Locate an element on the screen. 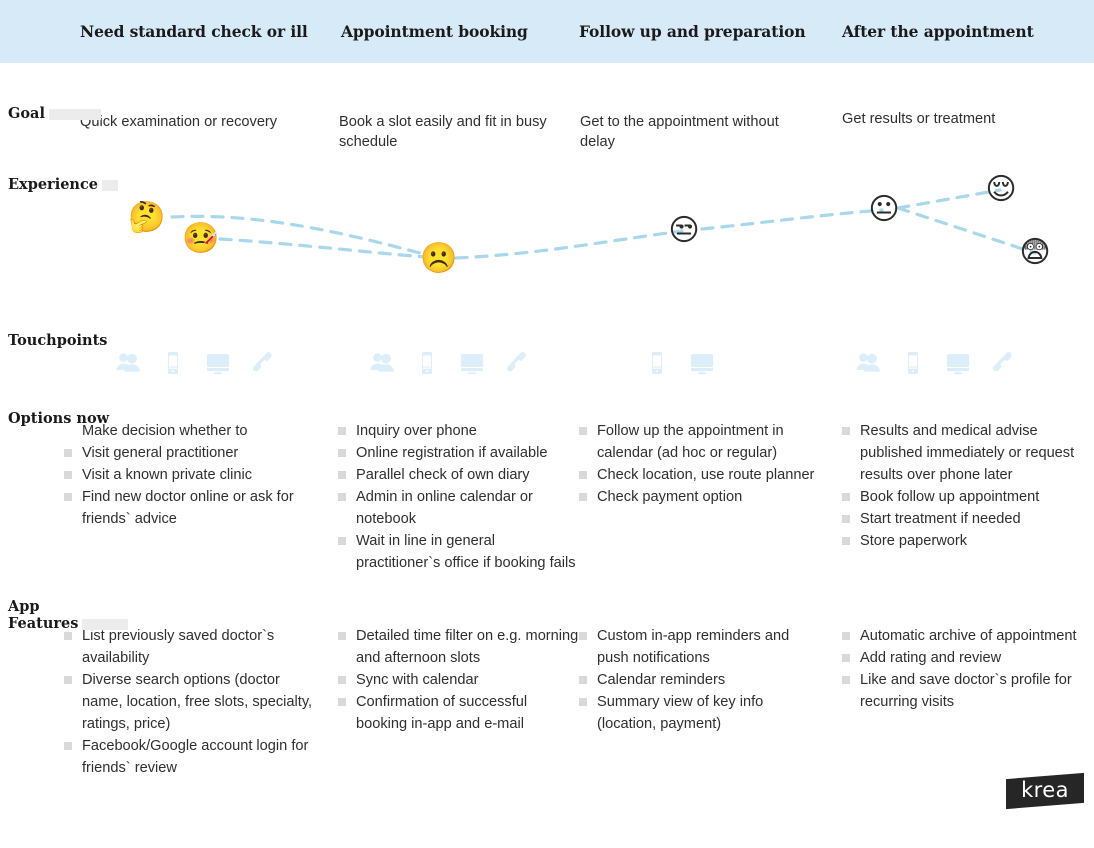  journey-segment-branch-down is located at coordinates (966, 230).